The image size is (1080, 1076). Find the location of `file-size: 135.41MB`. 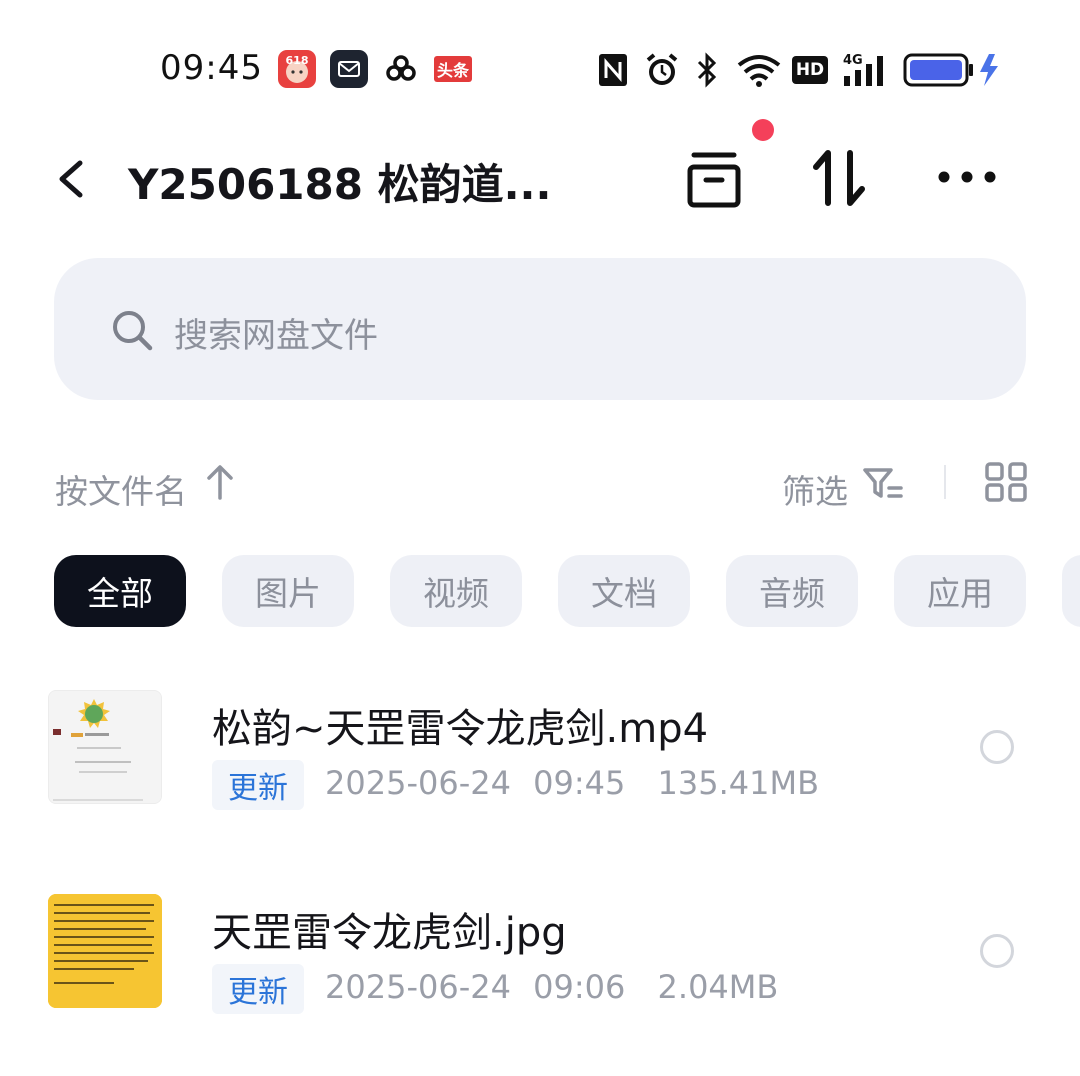

file-size: 135.41MB is located at coordinates (738, 783).